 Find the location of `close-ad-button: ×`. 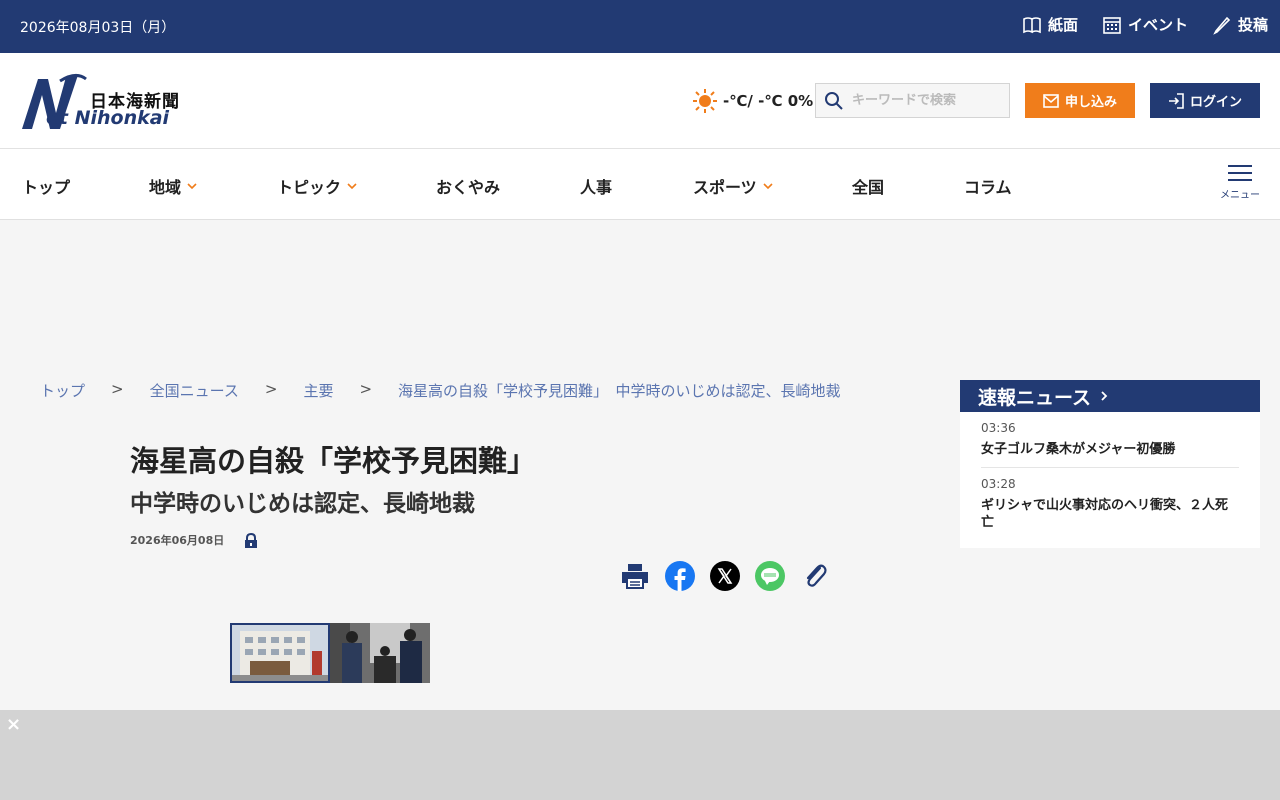

close-ad-button: × is located at coordinates (15, 725).